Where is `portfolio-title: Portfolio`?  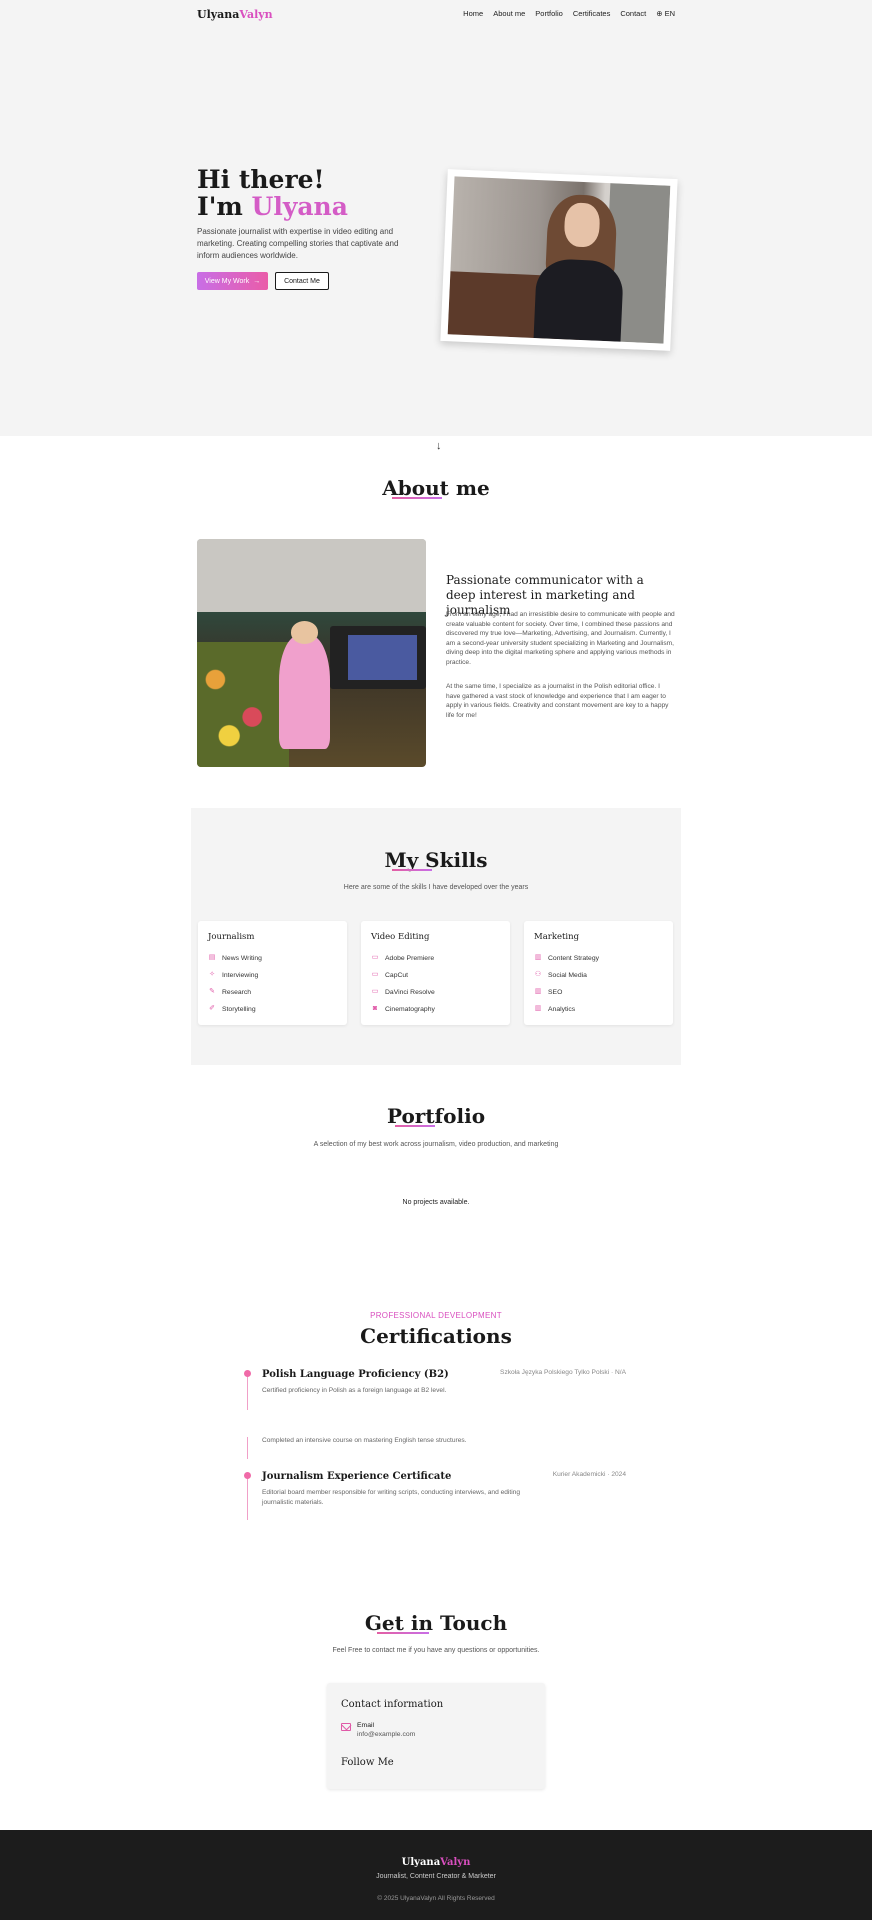 portfolio-title: Portfolio is located at coordinates (436, 1116).